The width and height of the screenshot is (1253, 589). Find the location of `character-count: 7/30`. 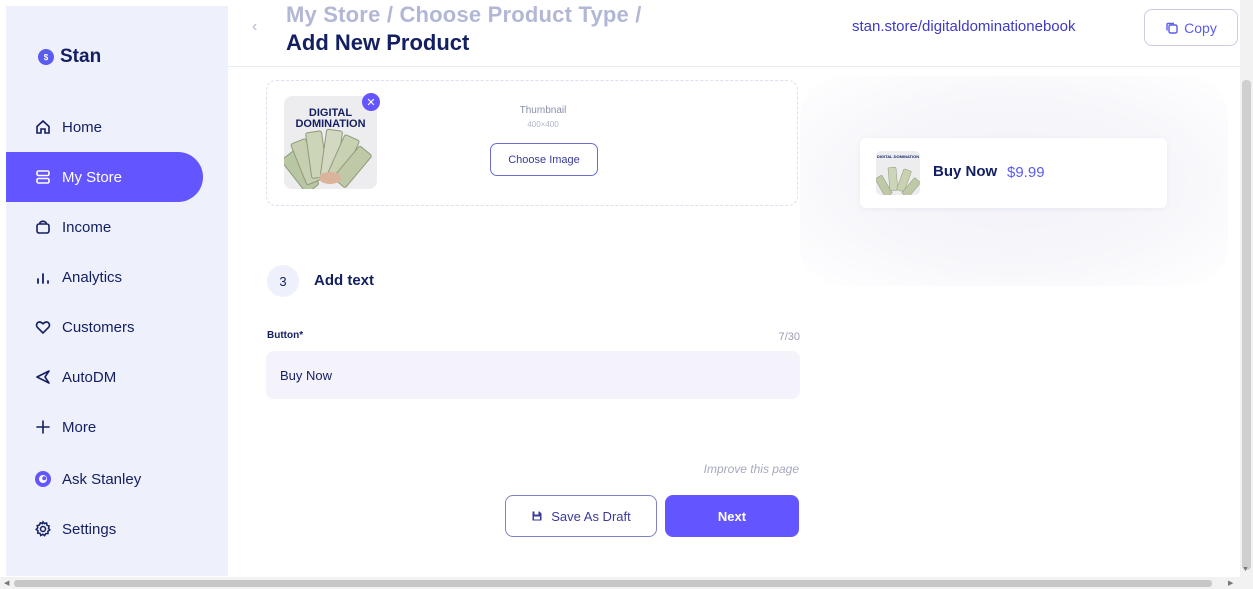

character-count: 7/30 is located at coordinates (789, 337).